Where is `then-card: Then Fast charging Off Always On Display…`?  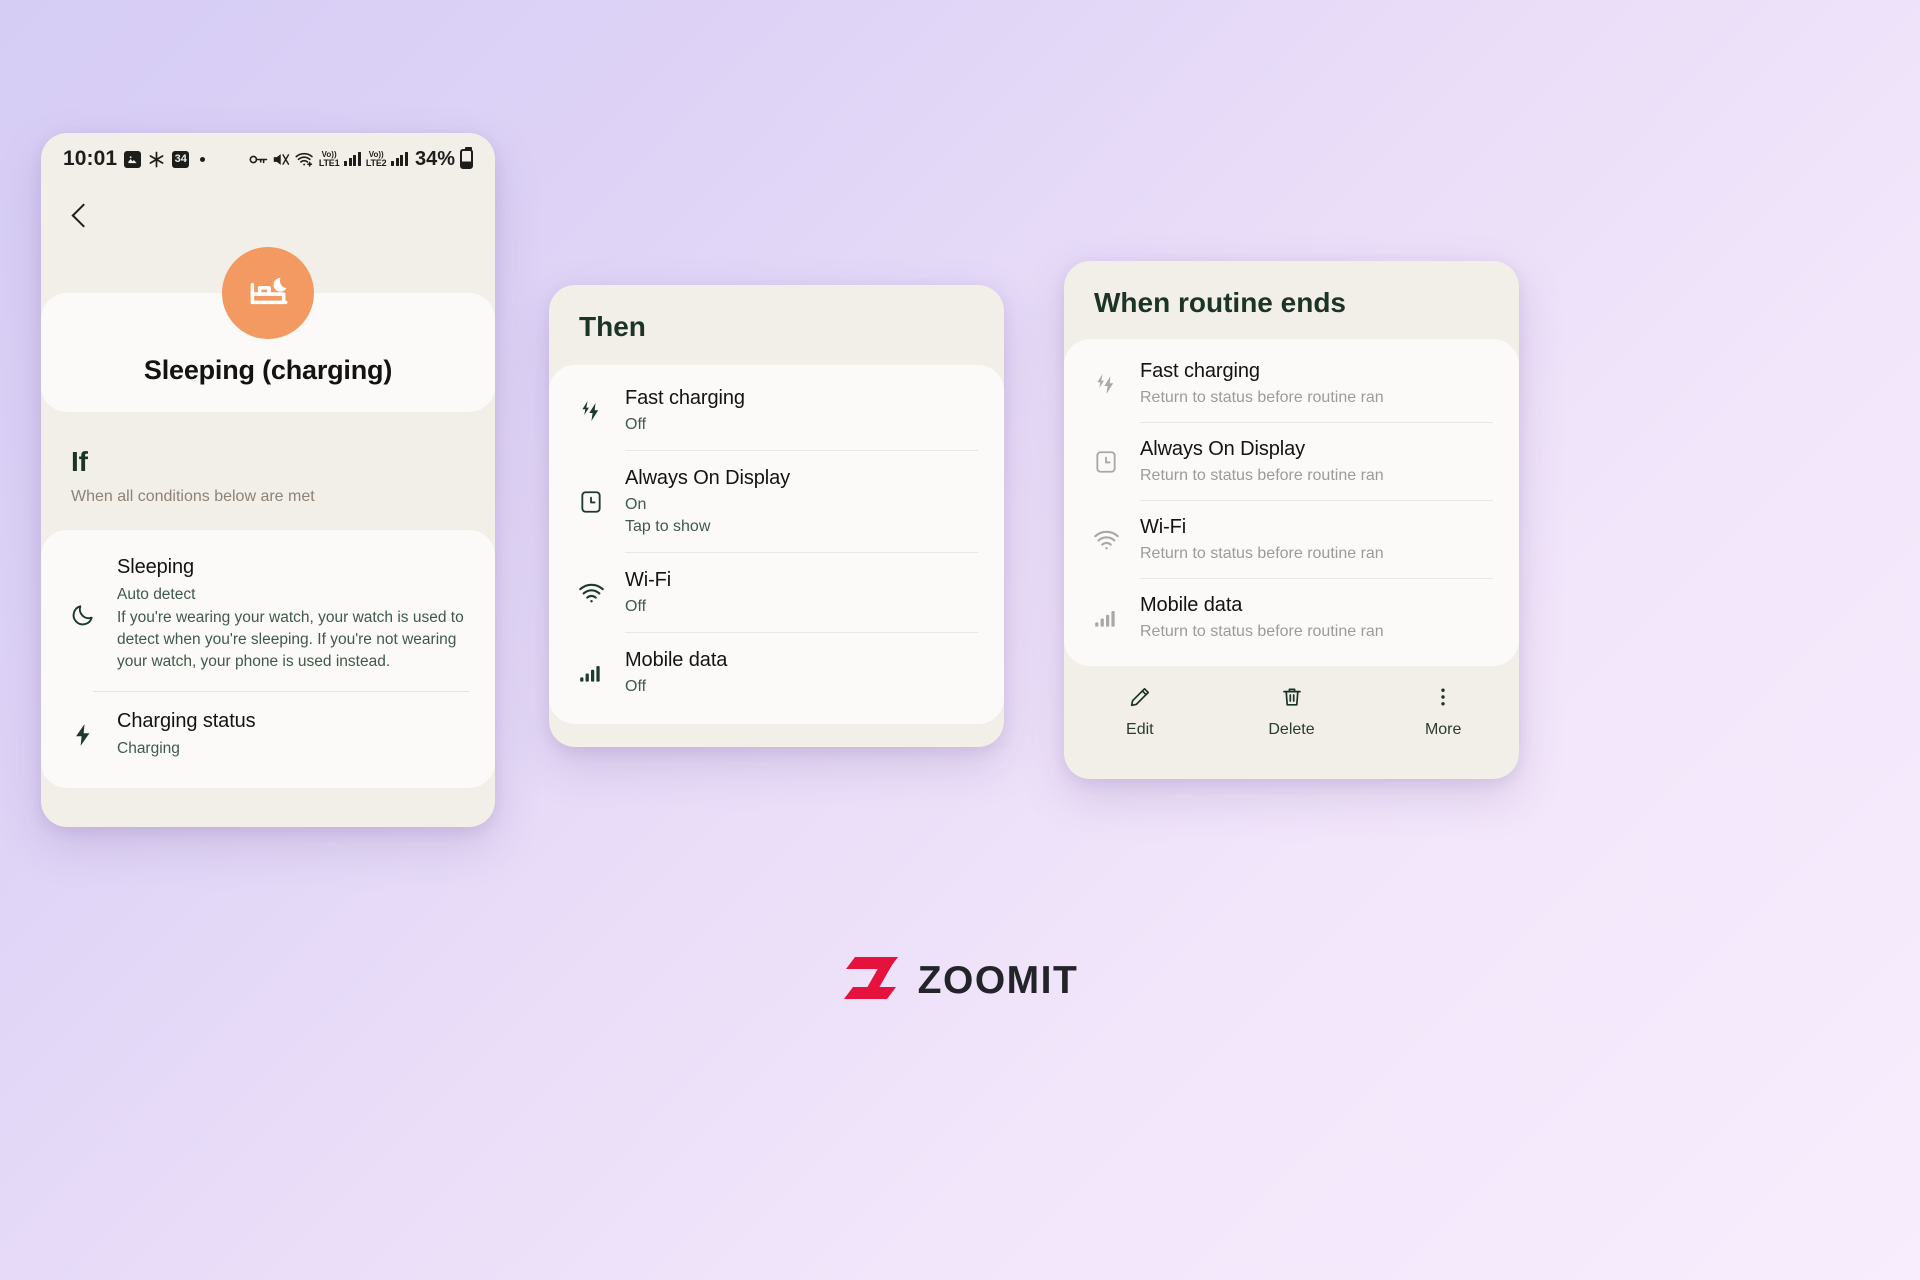 then-card: Then Fast charging Off Always On Display… is located at coordinates (776, 516).